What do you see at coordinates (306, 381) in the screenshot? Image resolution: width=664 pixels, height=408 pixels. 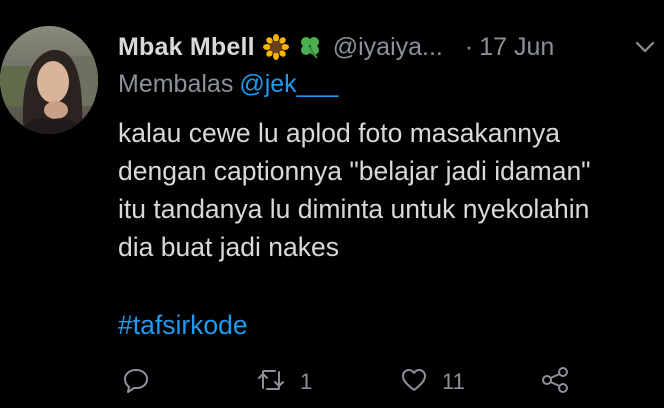 I see `retweet-count: 1` at bounding box center [306, 381].